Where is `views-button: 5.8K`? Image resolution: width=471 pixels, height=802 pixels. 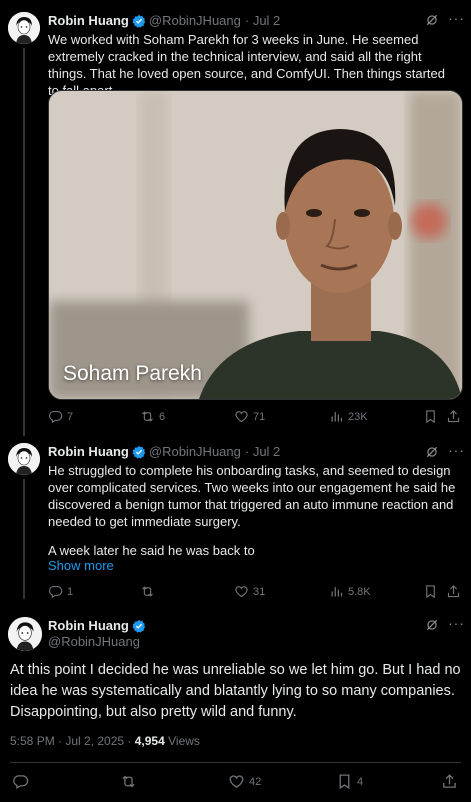
views-button: 5.8K is located at coordinates (350, 591).